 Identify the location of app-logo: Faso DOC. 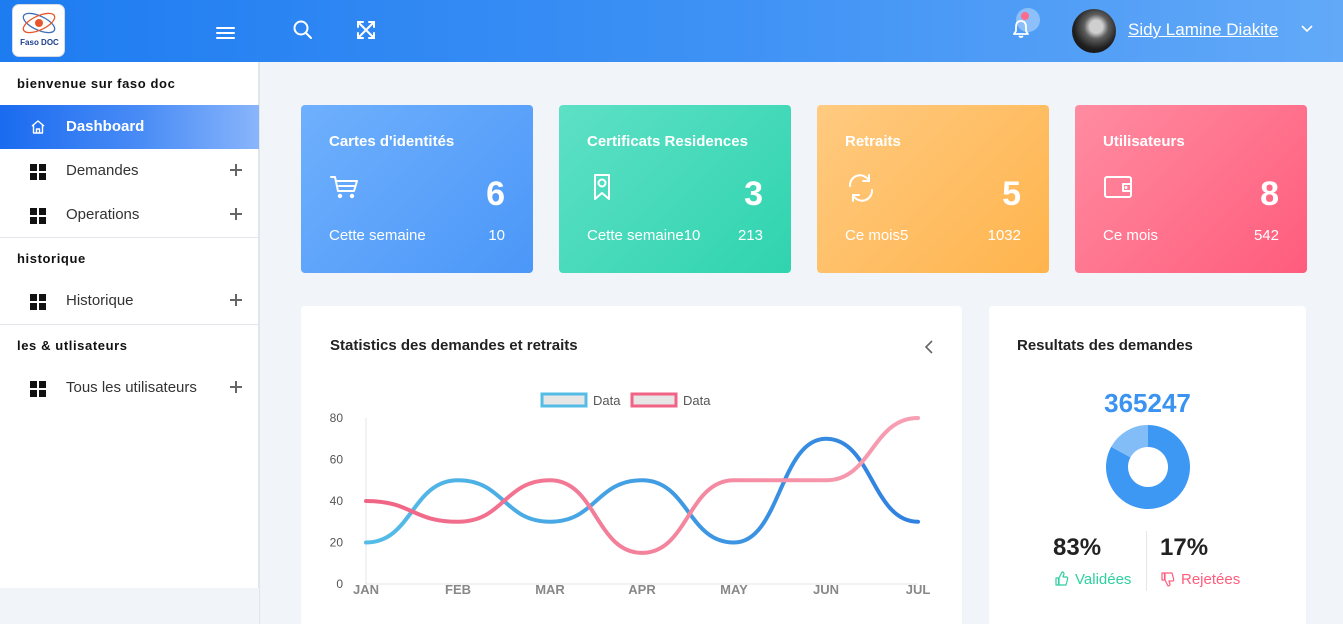
(38, 30).